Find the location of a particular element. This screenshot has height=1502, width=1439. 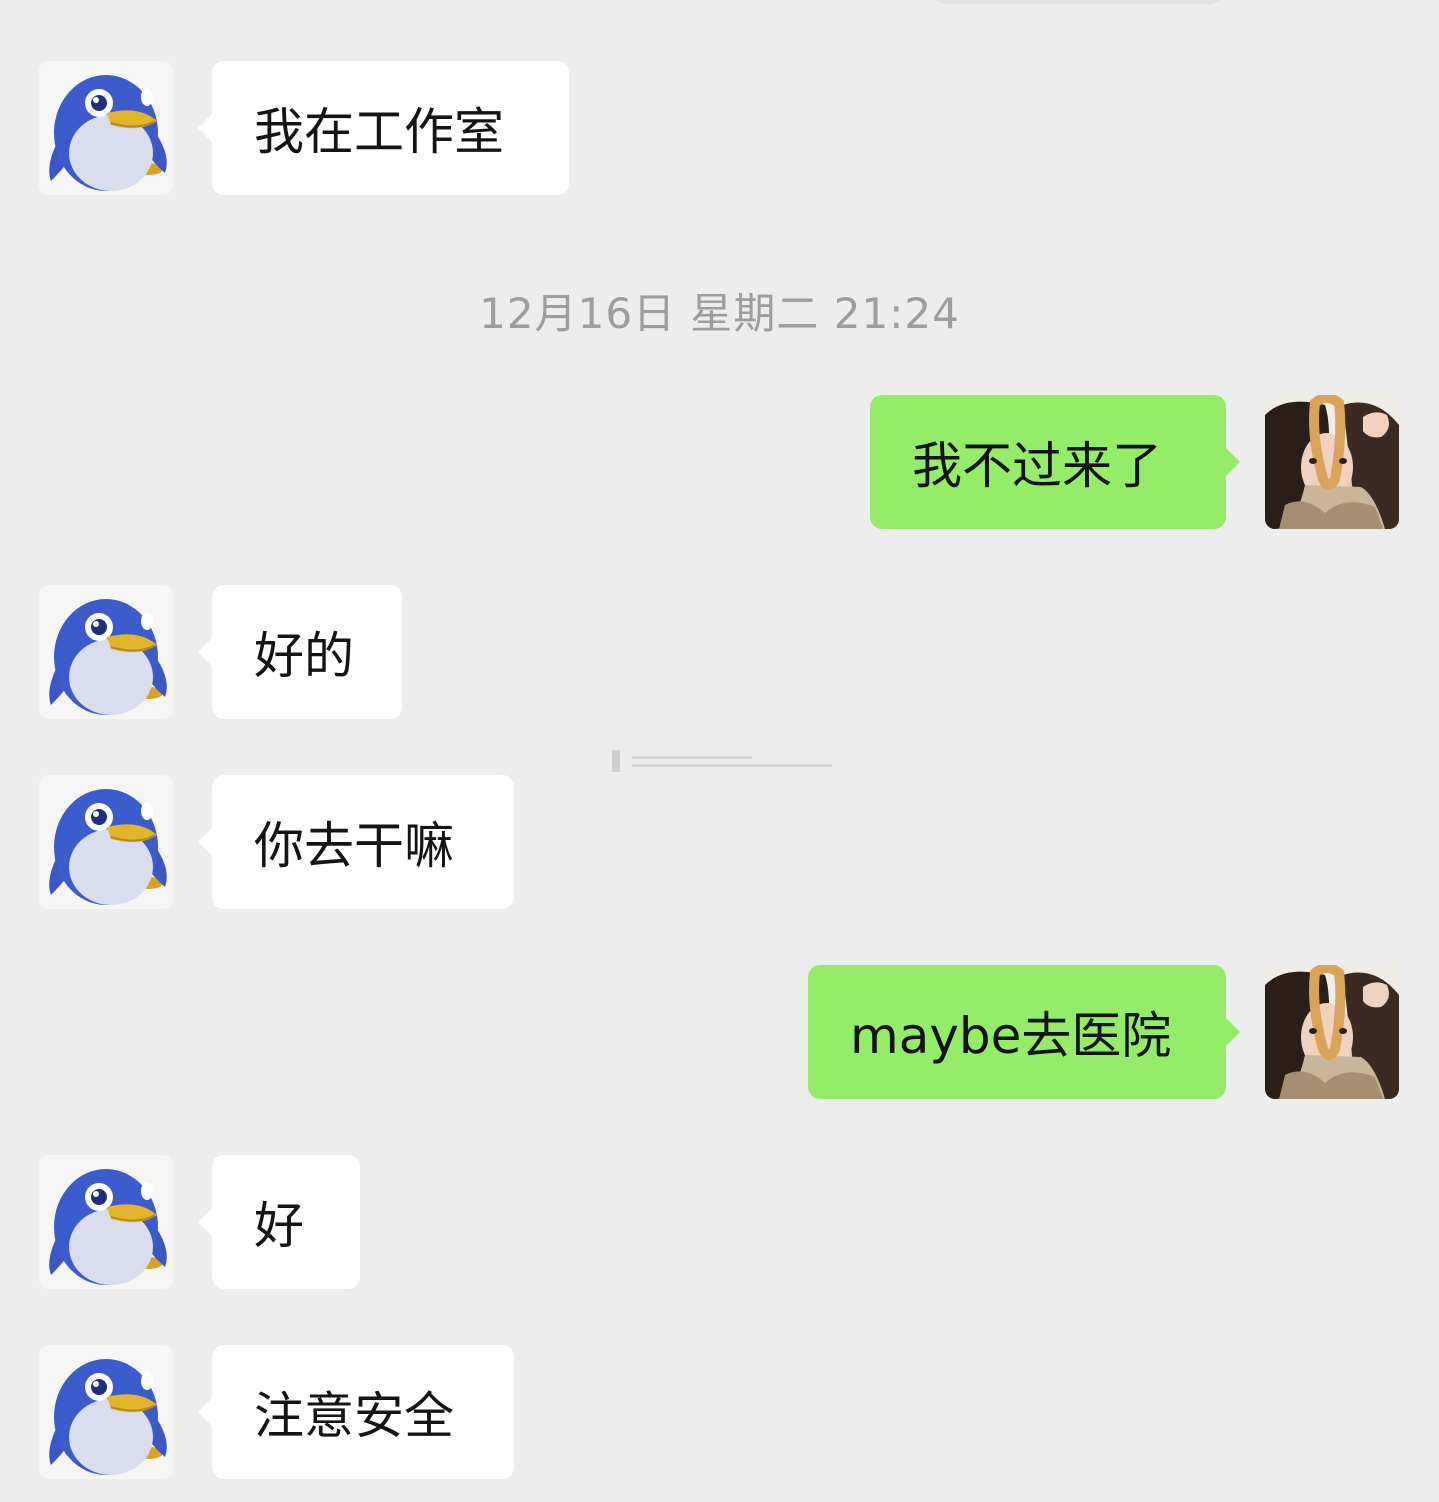

incoming-message-bubble: 好的 is located at coordinates (300, 652).